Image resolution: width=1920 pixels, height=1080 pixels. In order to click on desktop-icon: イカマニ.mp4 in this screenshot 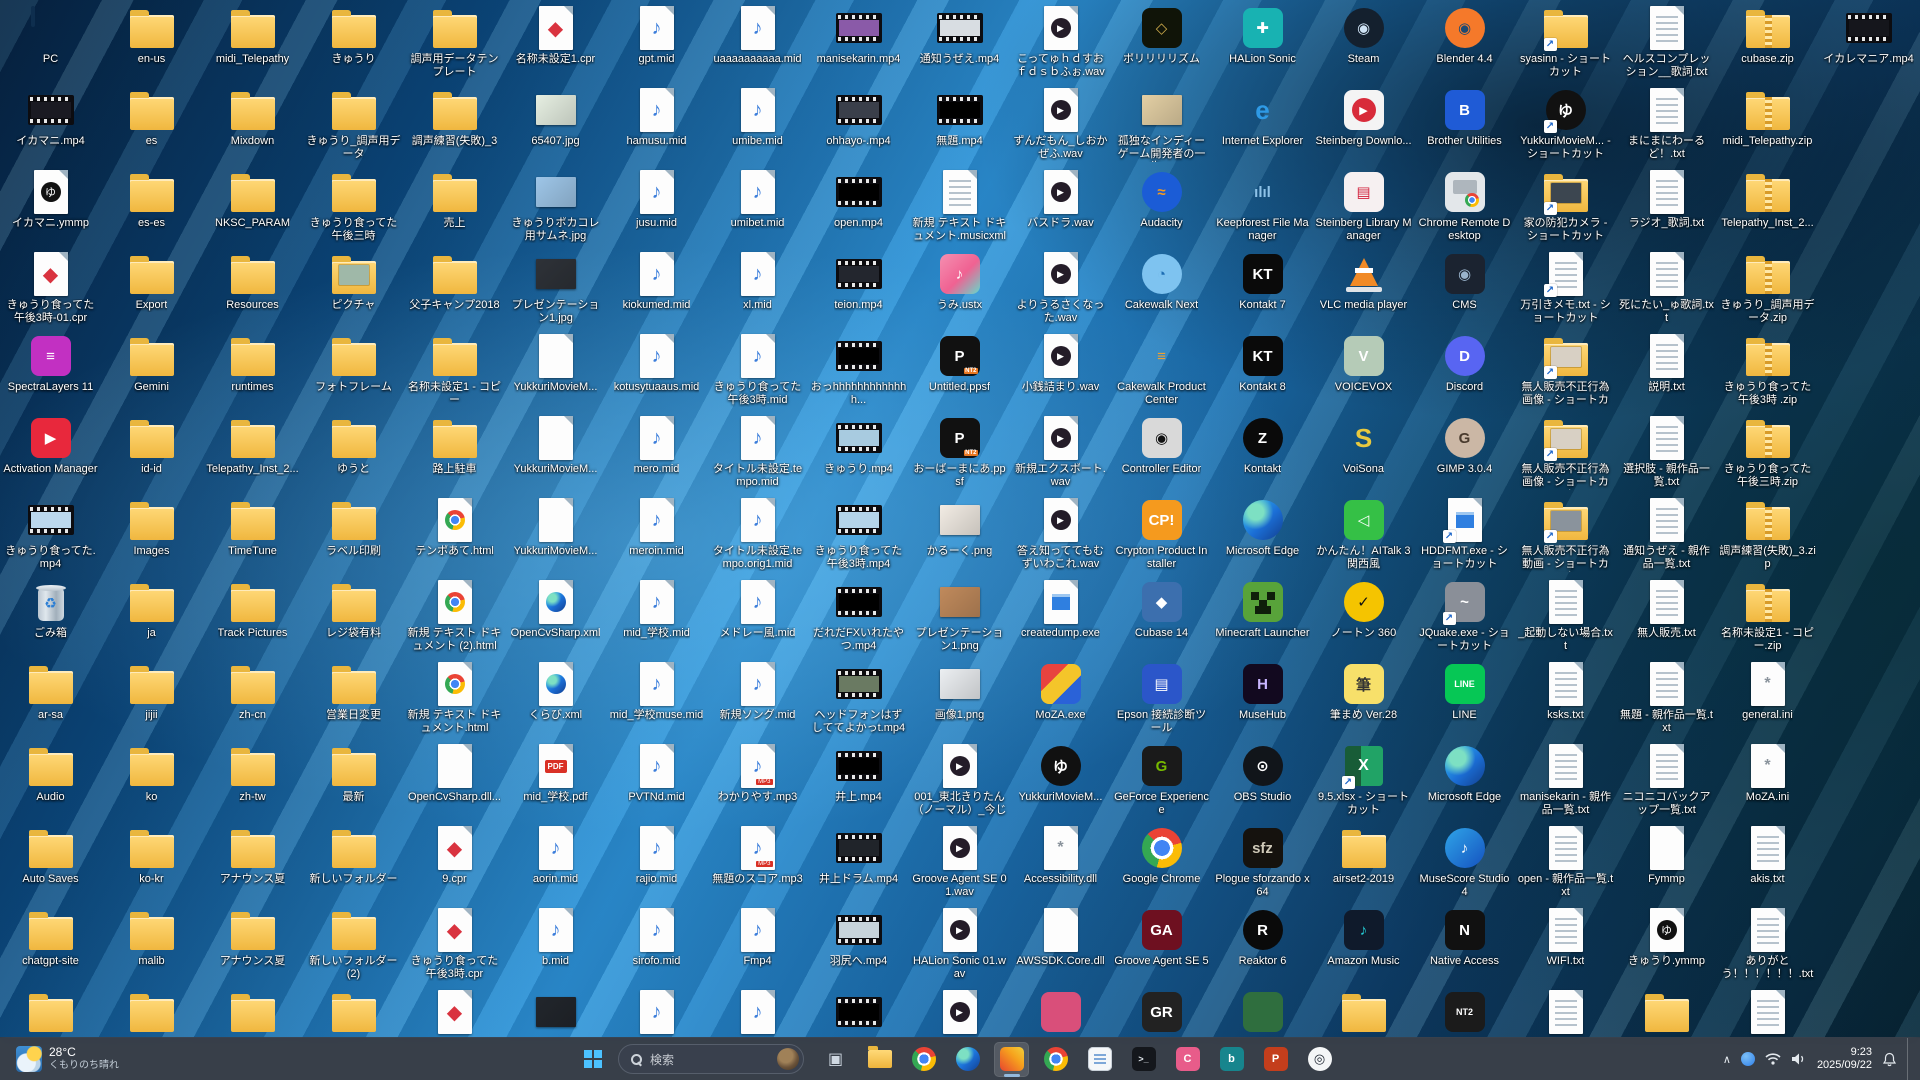, I will do `click(50, 123)`.